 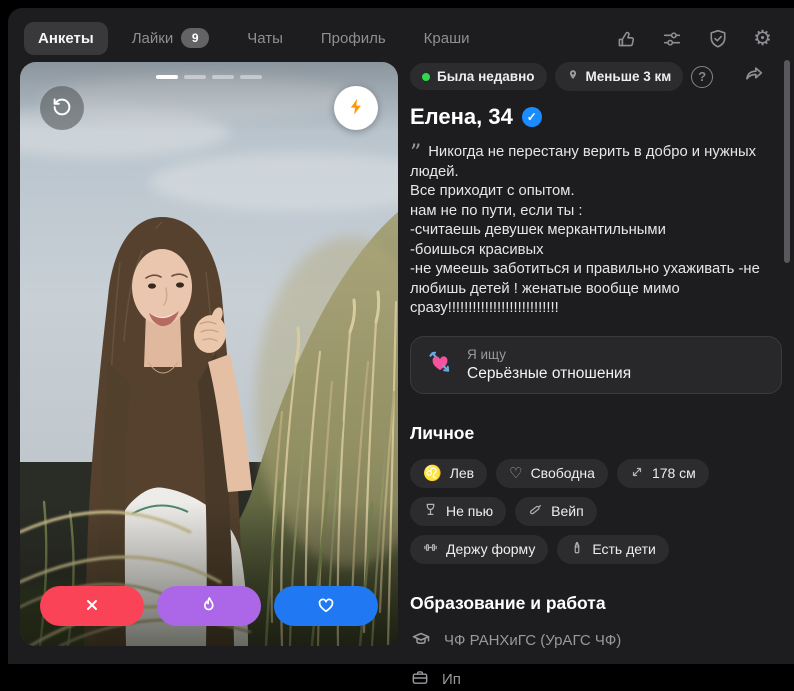 I want to click on chip-label: Держу форму, so click(x=491, y=549).